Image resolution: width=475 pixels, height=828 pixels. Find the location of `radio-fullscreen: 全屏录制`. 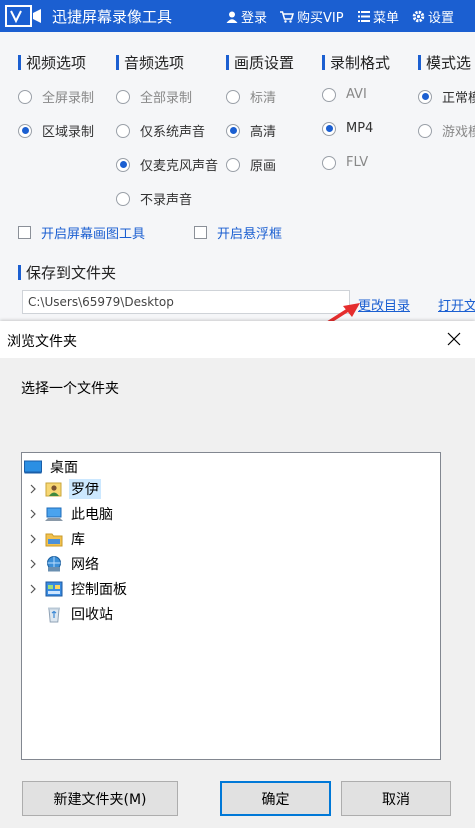

radio-fullscreen: 全屏录制 is located at coordinates (56, 96).